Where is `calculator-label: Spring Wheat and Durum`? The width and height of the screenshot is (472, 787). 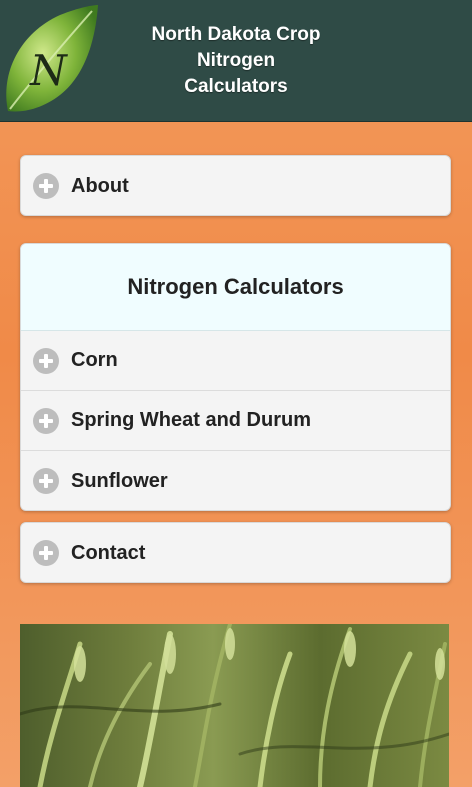 calculator-label: Spring Wheat and Durum is located at coordinates (191, 420).